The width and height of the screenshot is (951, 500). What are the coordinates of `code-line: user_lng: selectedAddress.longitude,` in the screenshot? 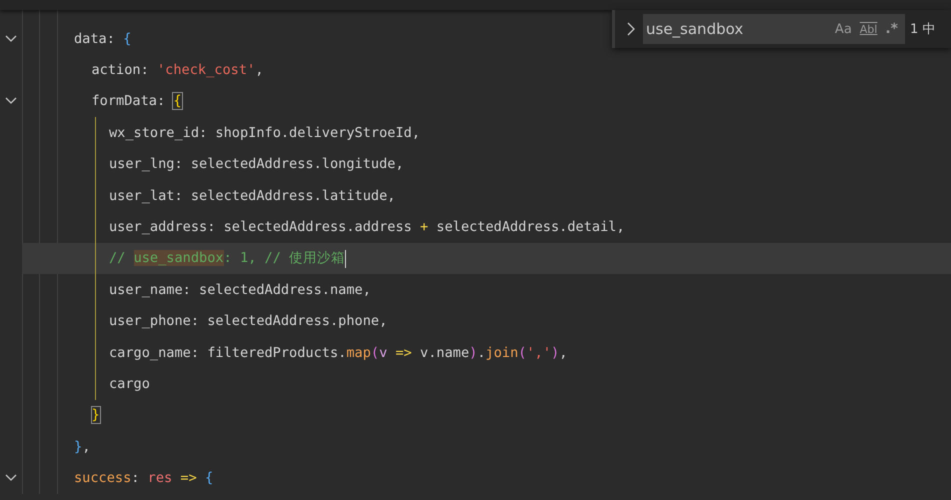 It's located at (256, 164).